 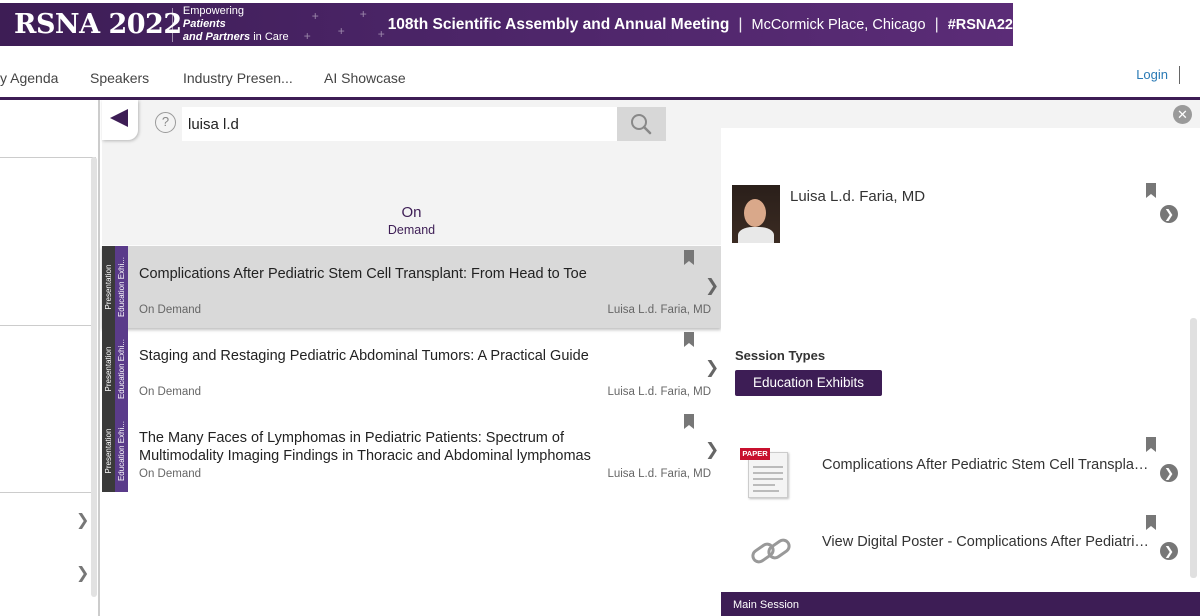 I want to click on detail-header, so click(x=960, y=114).